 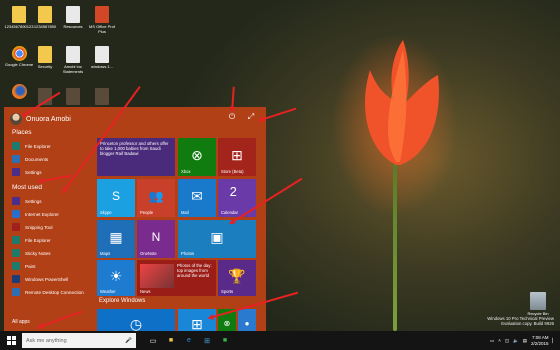 I want to click on tile-photos: ▣ Photos, so click(x=217, y=239).